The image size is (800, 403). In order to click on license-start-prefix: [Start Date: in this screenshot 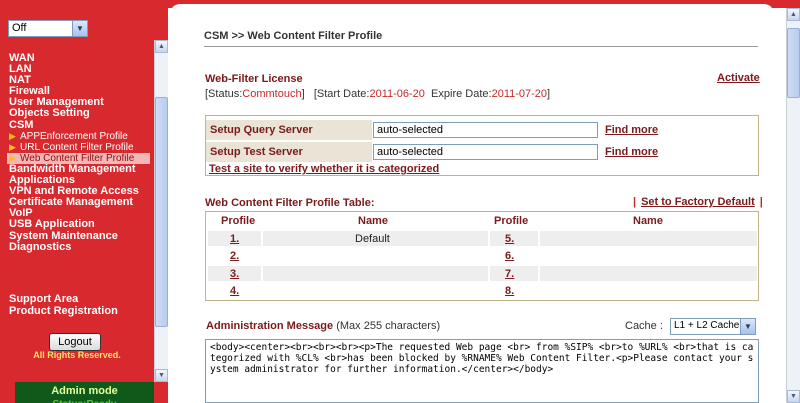, I will do `click(341, 94)`.